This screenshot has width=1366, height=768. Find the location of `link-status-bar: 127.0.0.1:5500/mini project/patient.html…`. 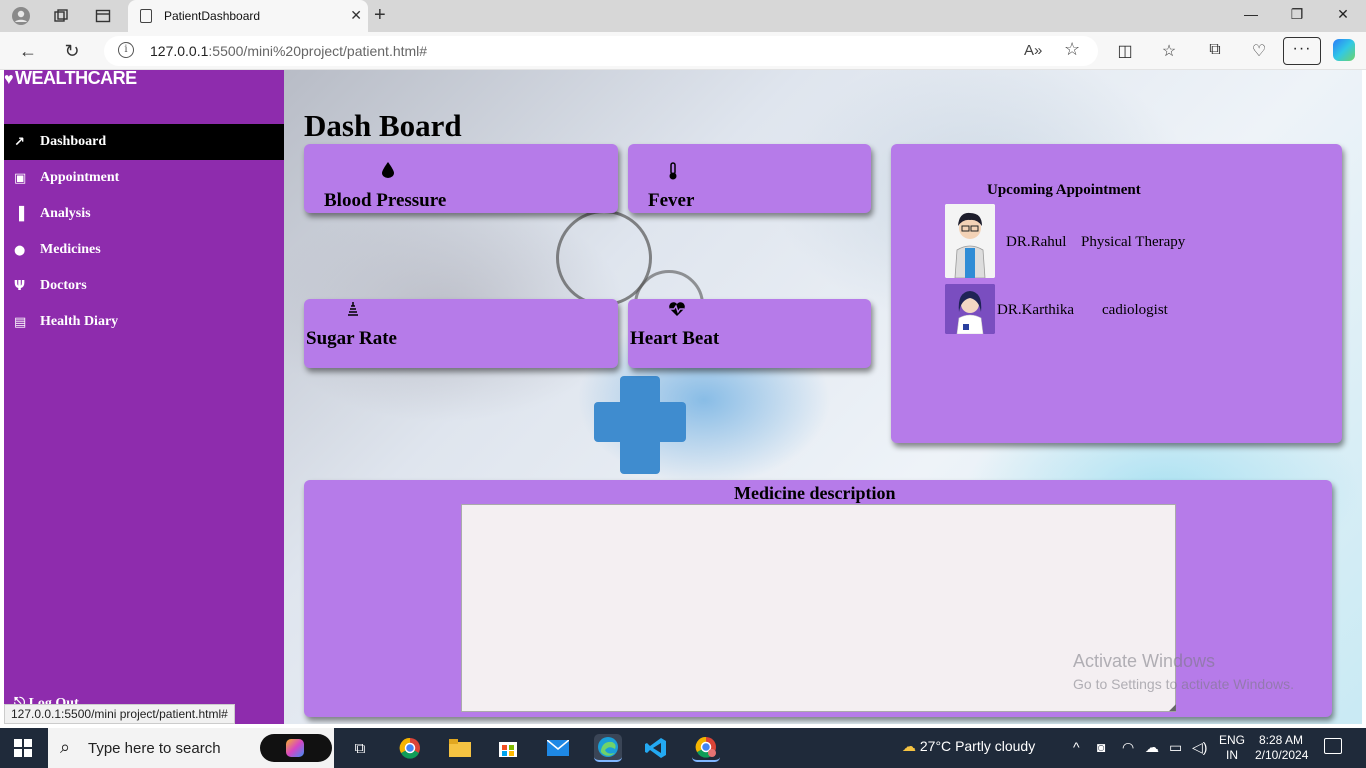

link-status-bar: 127.0.0.1:5500/mini project/patient.html… is located at coordinates (119, 714).